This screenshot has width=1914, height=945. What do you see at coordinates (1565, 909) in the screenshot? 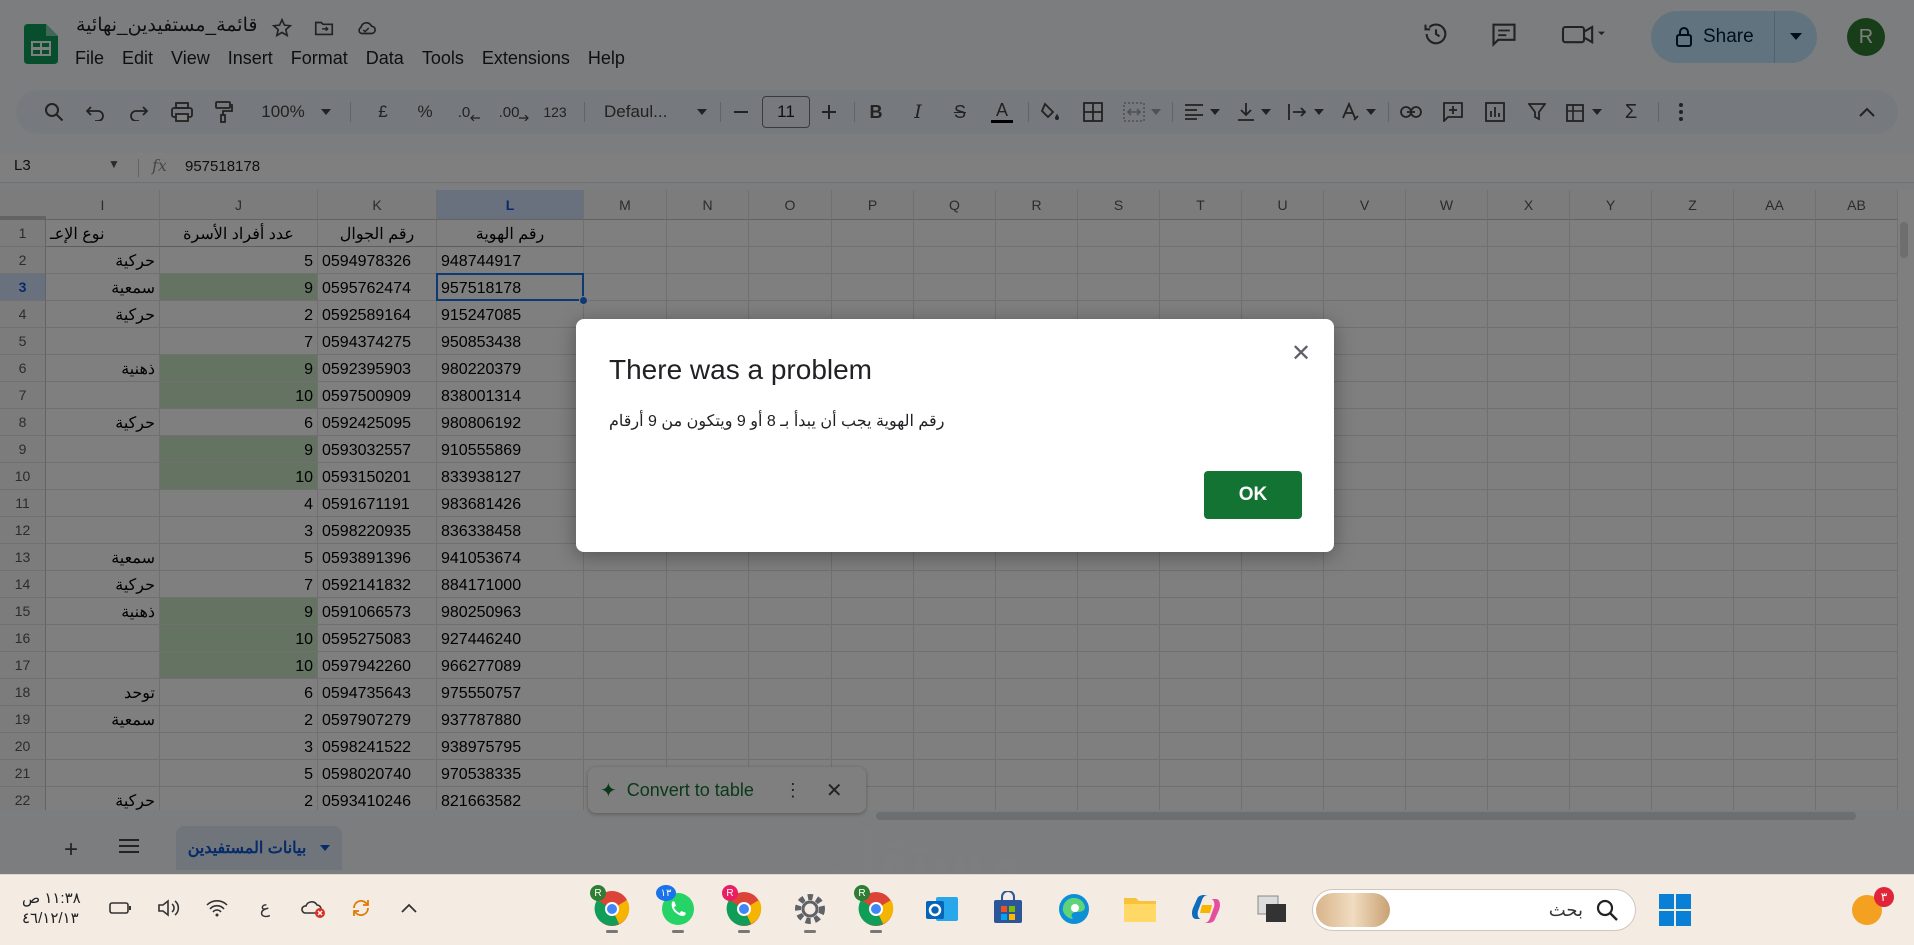
I see `search-placeholder: بحث` at bounding box center [1565, 909].